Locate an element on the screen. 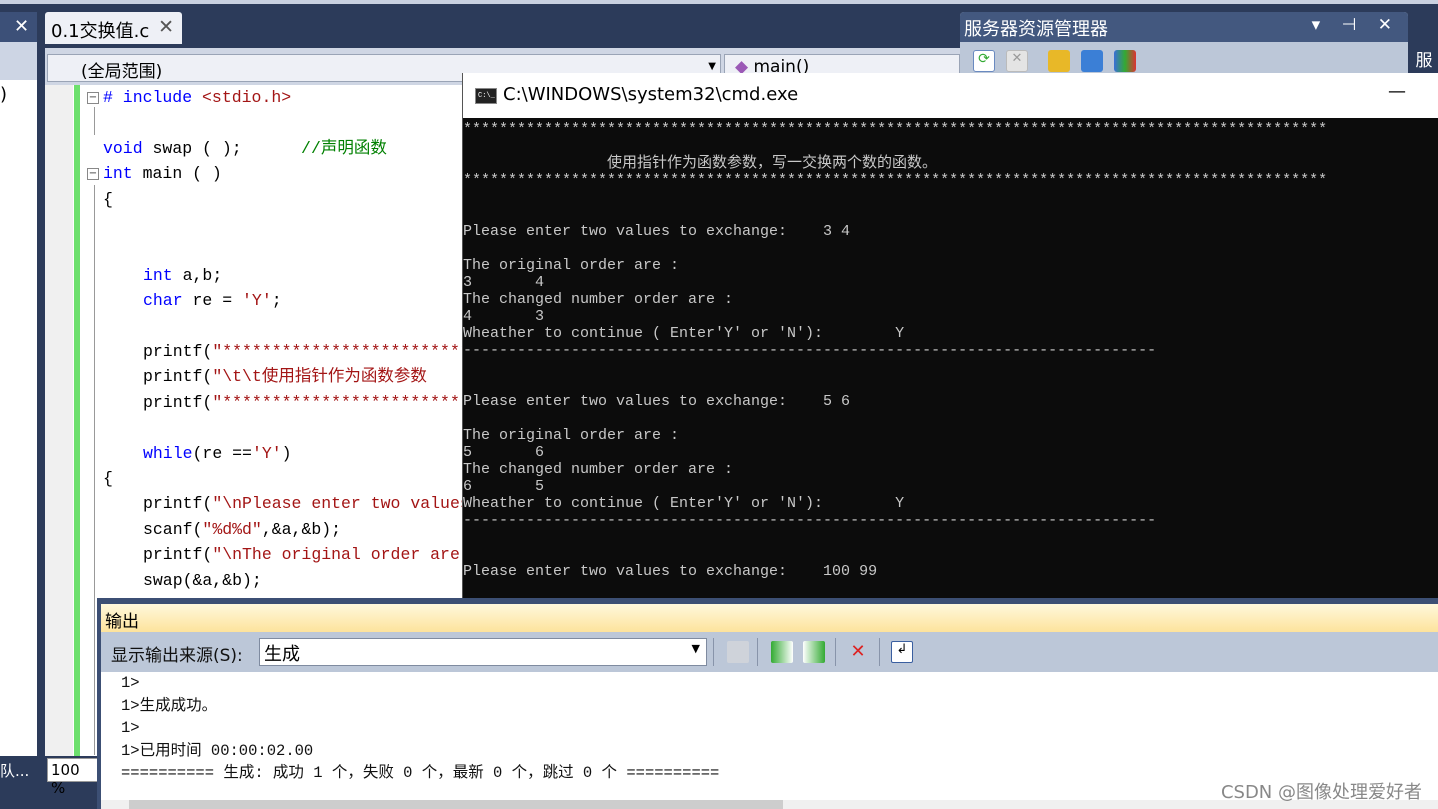  code-line: int a,b; is located at coordinates (182, 275).